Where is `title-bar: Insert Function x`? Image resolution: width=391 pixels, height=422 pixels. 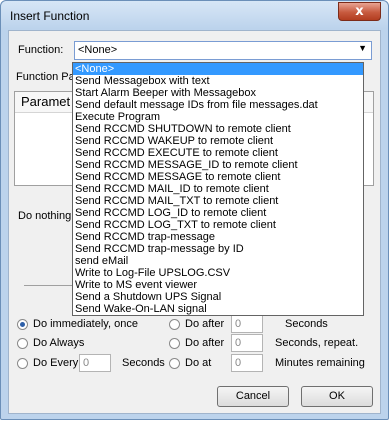
title-bar: Insert Function x is located at coordinates (194, 15).